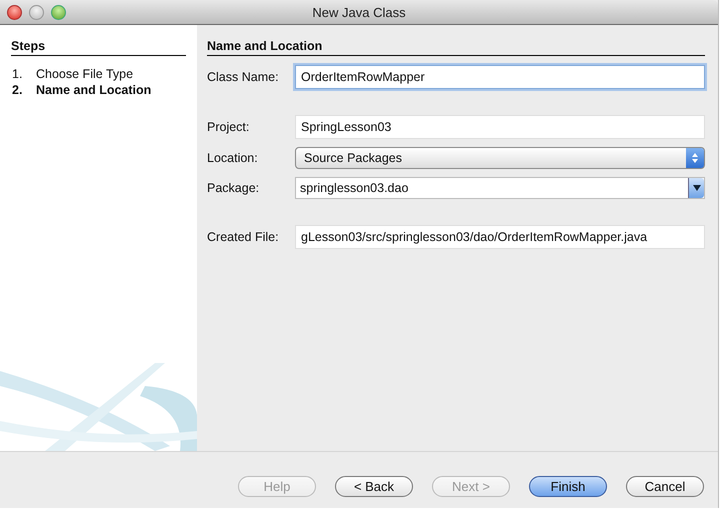 This screenshot has width=723, height=515. What do you see at coordinates (18, 74) in the screenshot?
I see `step-number: 1.` at bounding box center [18, 74].